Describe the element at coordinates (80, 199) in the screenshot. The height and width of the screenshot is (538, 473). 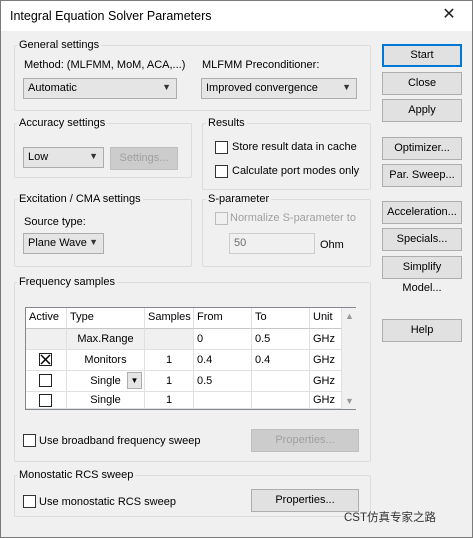
I see `excitation-label: Excitation / CMA settings` at that location.